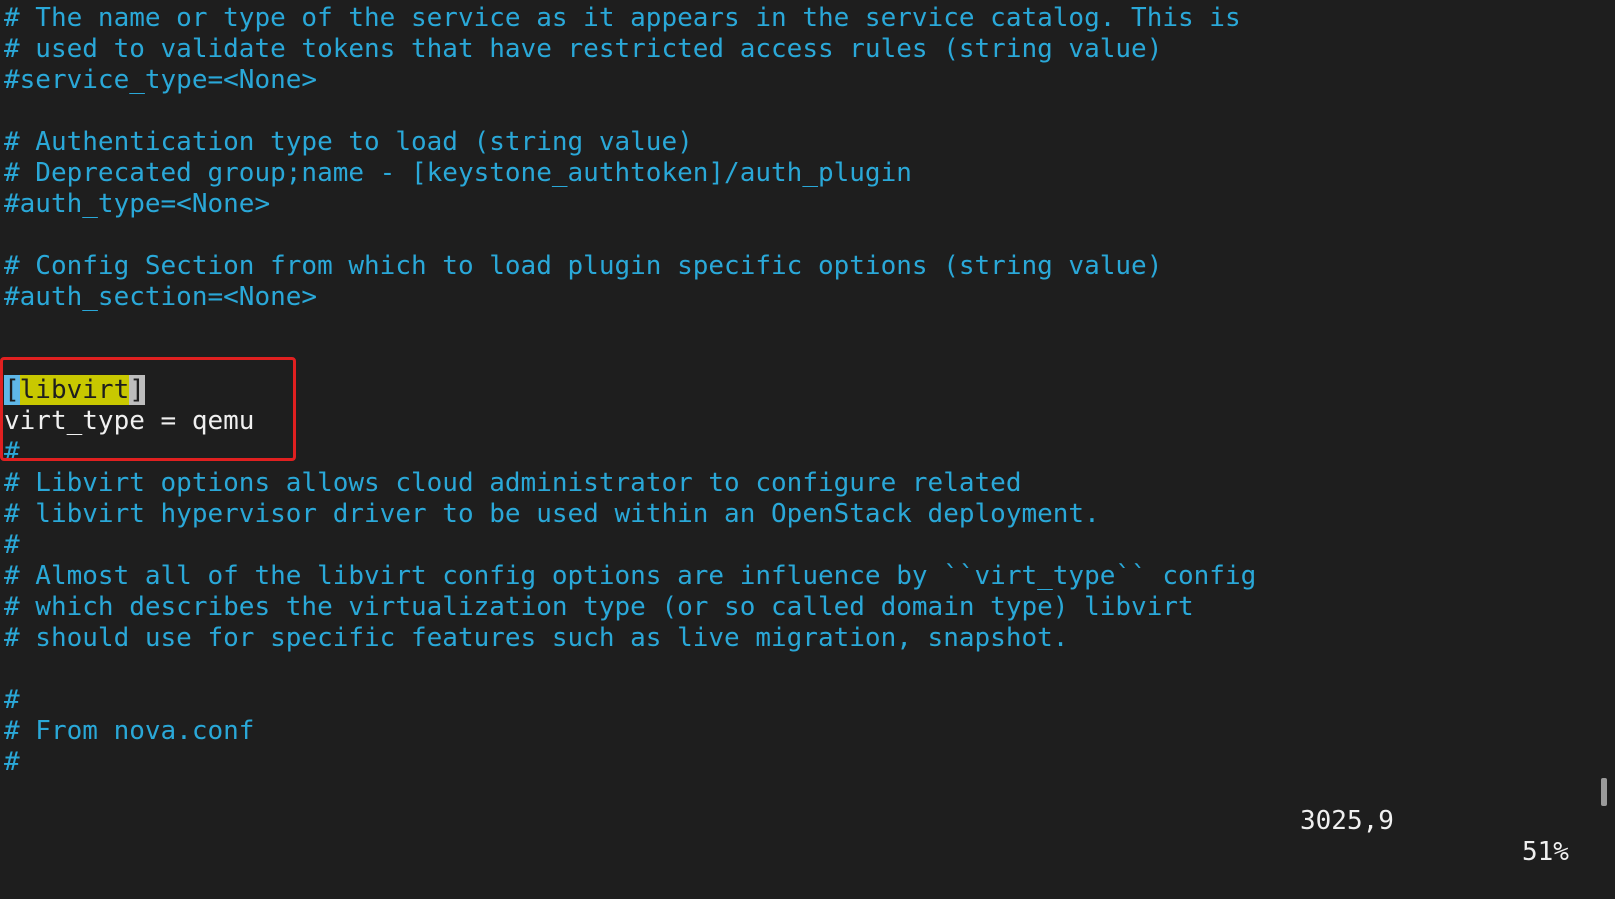 The height and width of the screenshot is (899, 1615). Describe the element at coordinates (1545, 852) in the screenshot. I see `scroll-percentage: 51%` at that location.